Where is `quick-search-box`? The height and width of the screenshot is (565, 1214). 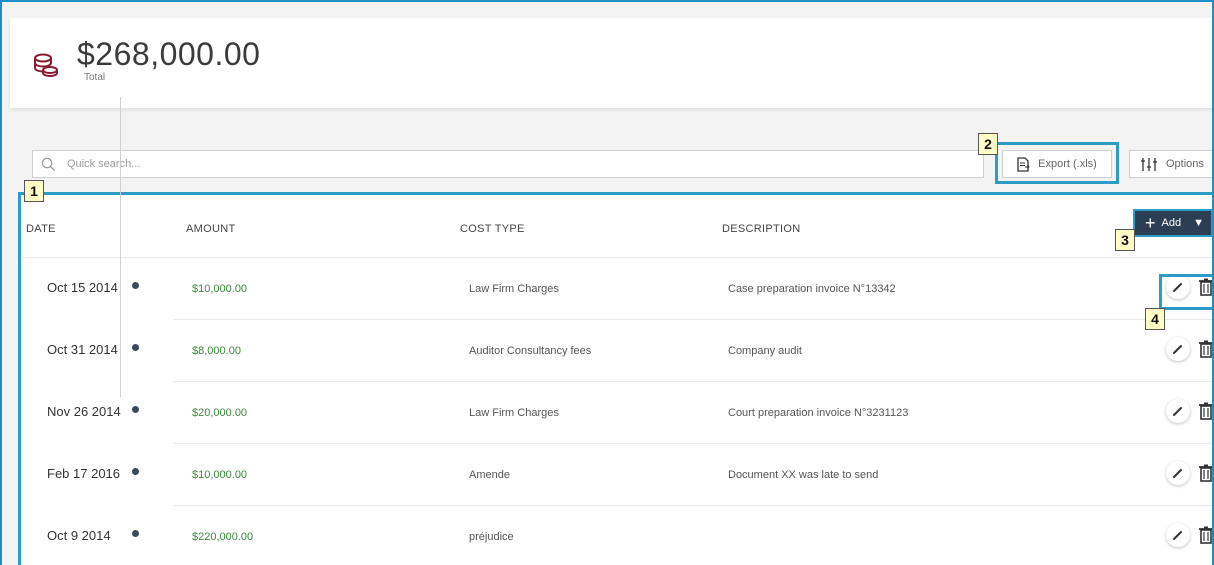 quick-search-box is located at coordinates (508, 164).